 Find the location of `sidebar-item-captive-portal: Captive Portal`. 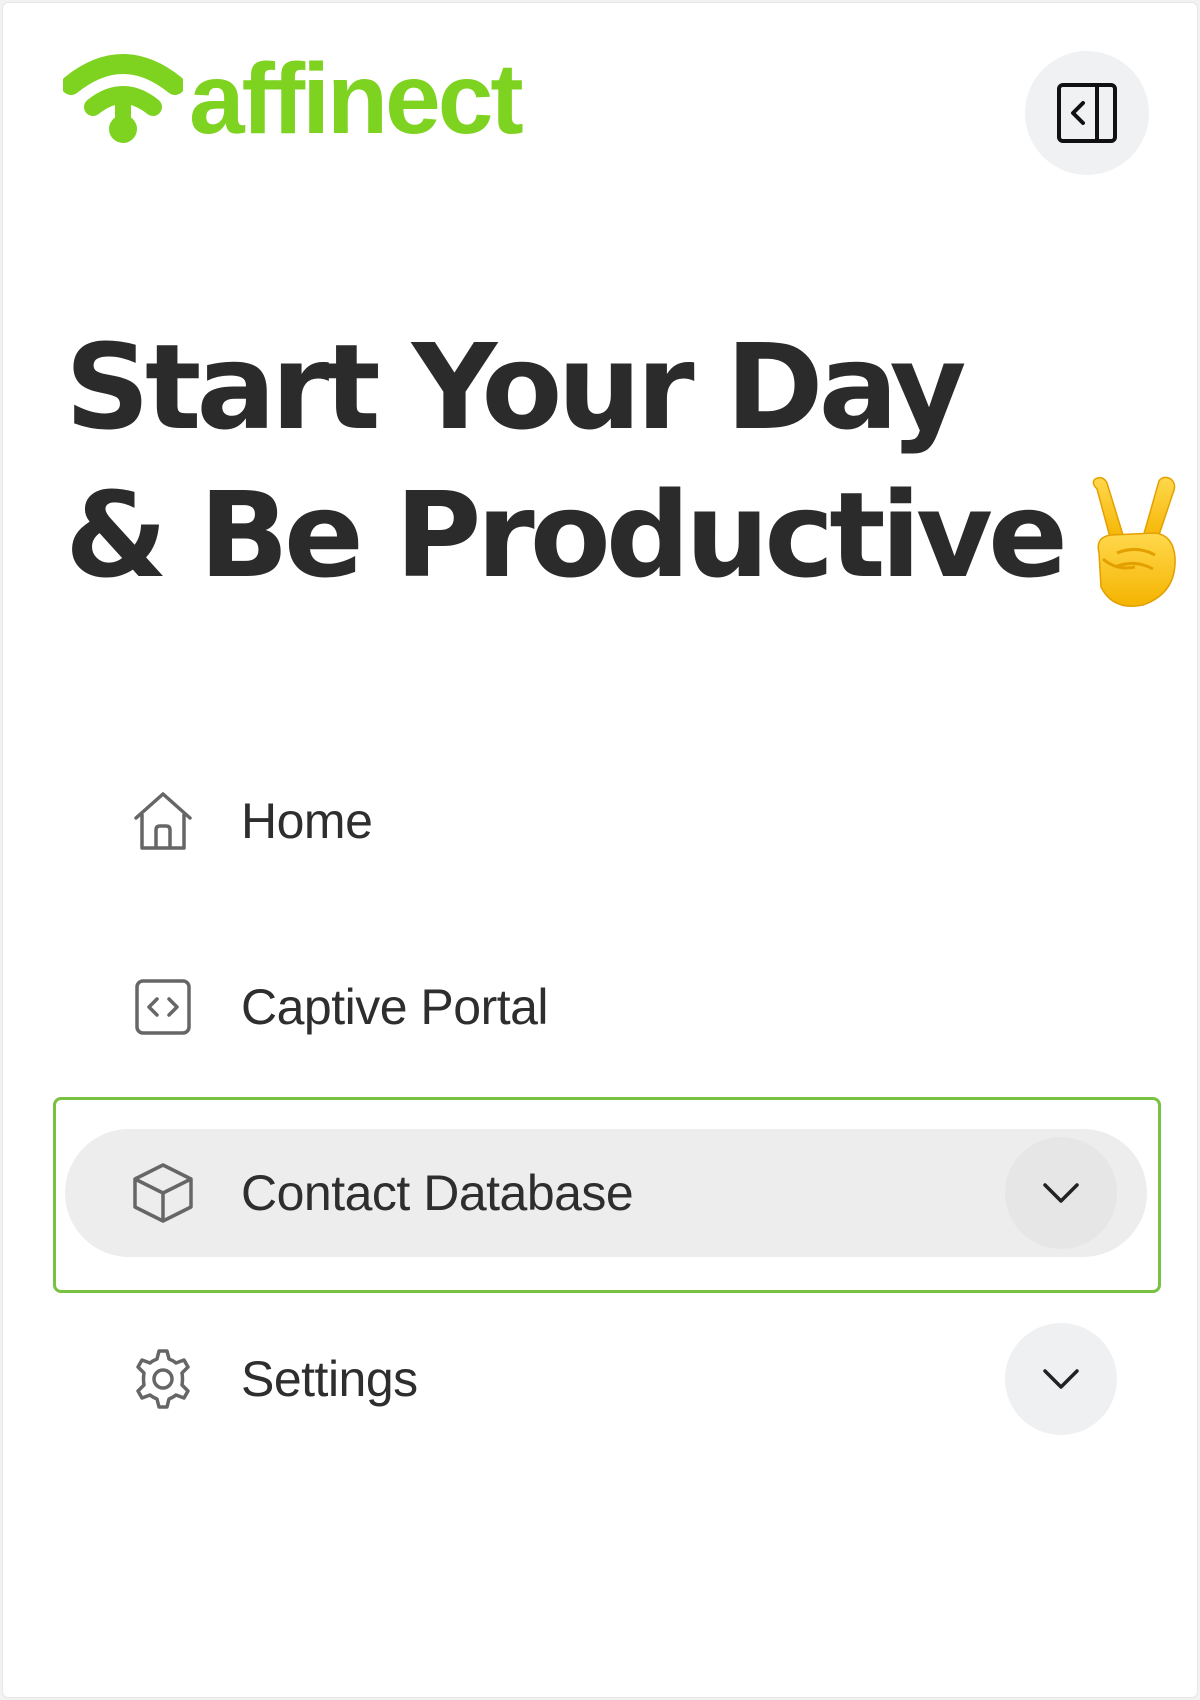

sidebar-item-captive-portal: Captive Portal is located at coordinates (606, 1007).